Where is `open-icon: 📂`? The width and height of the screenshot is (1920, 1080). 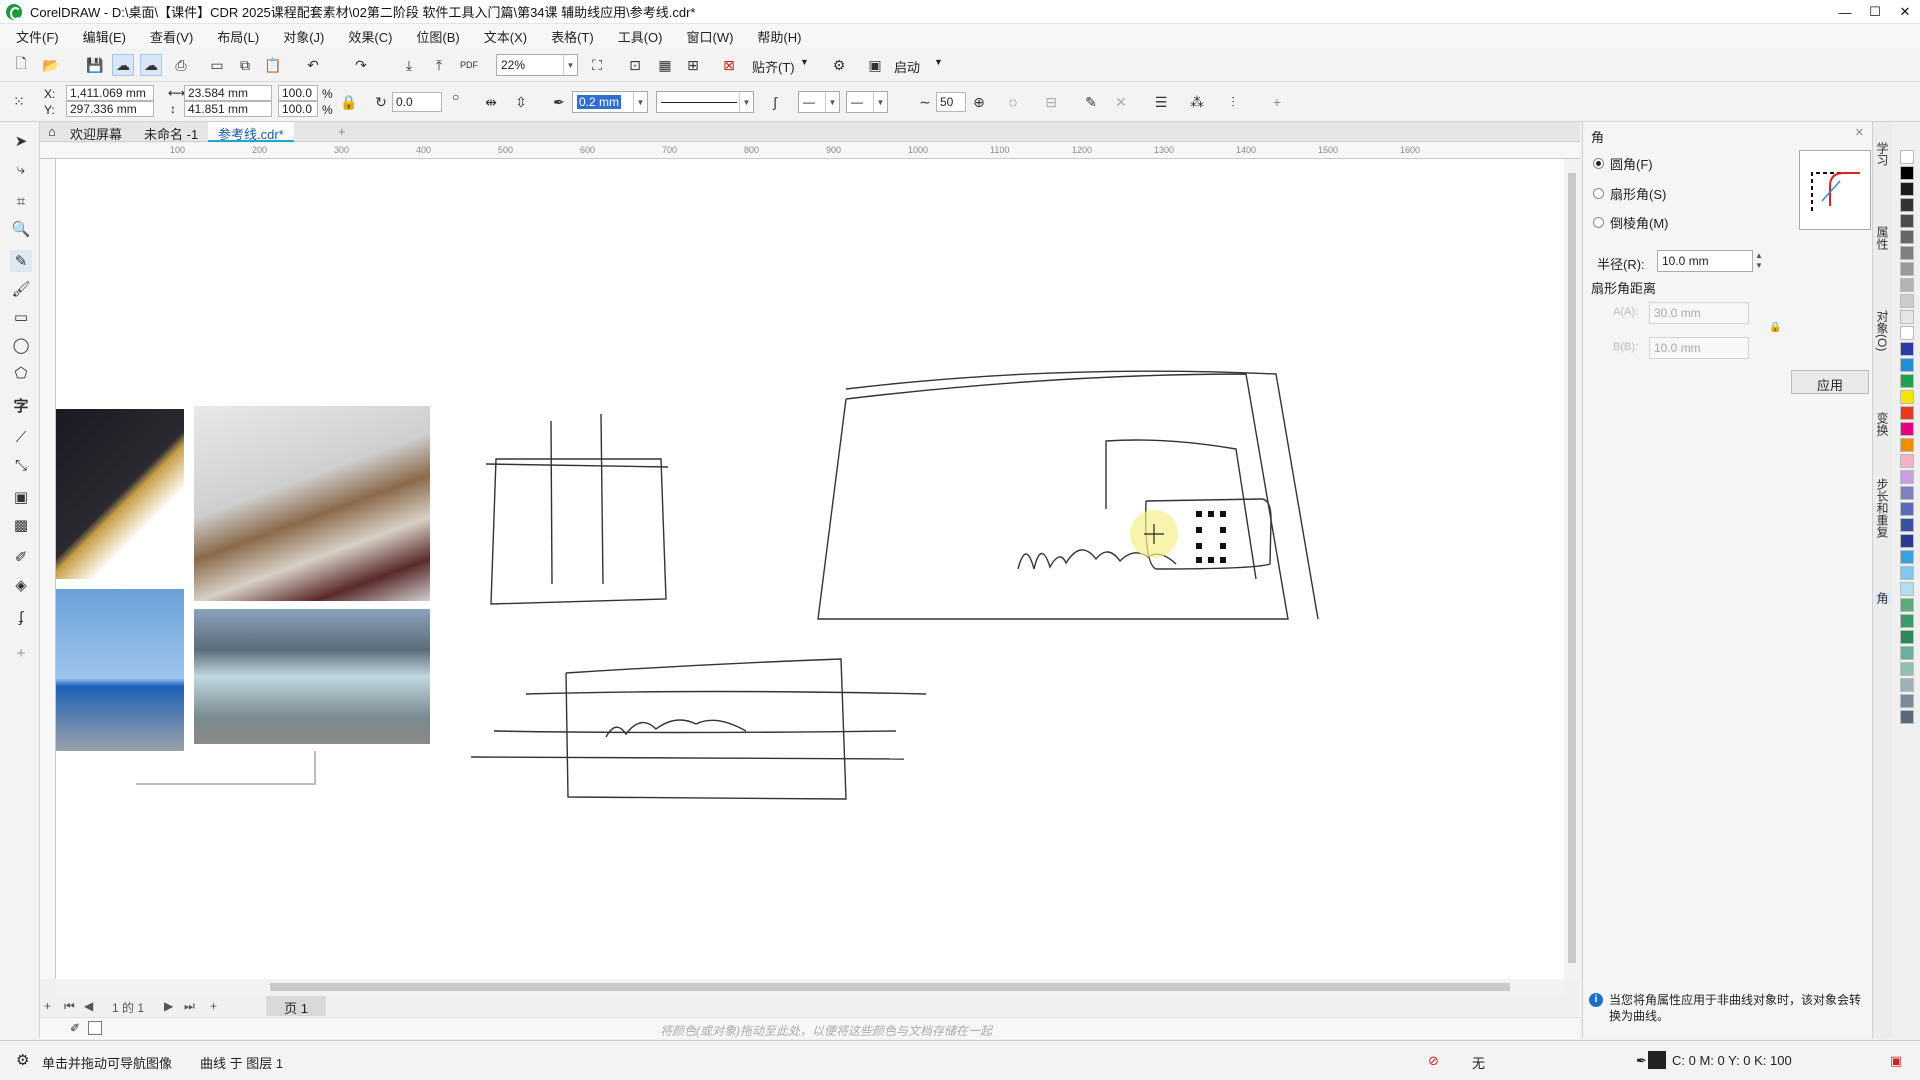 open-icon: 📂 is located at coordinates (51, 65).